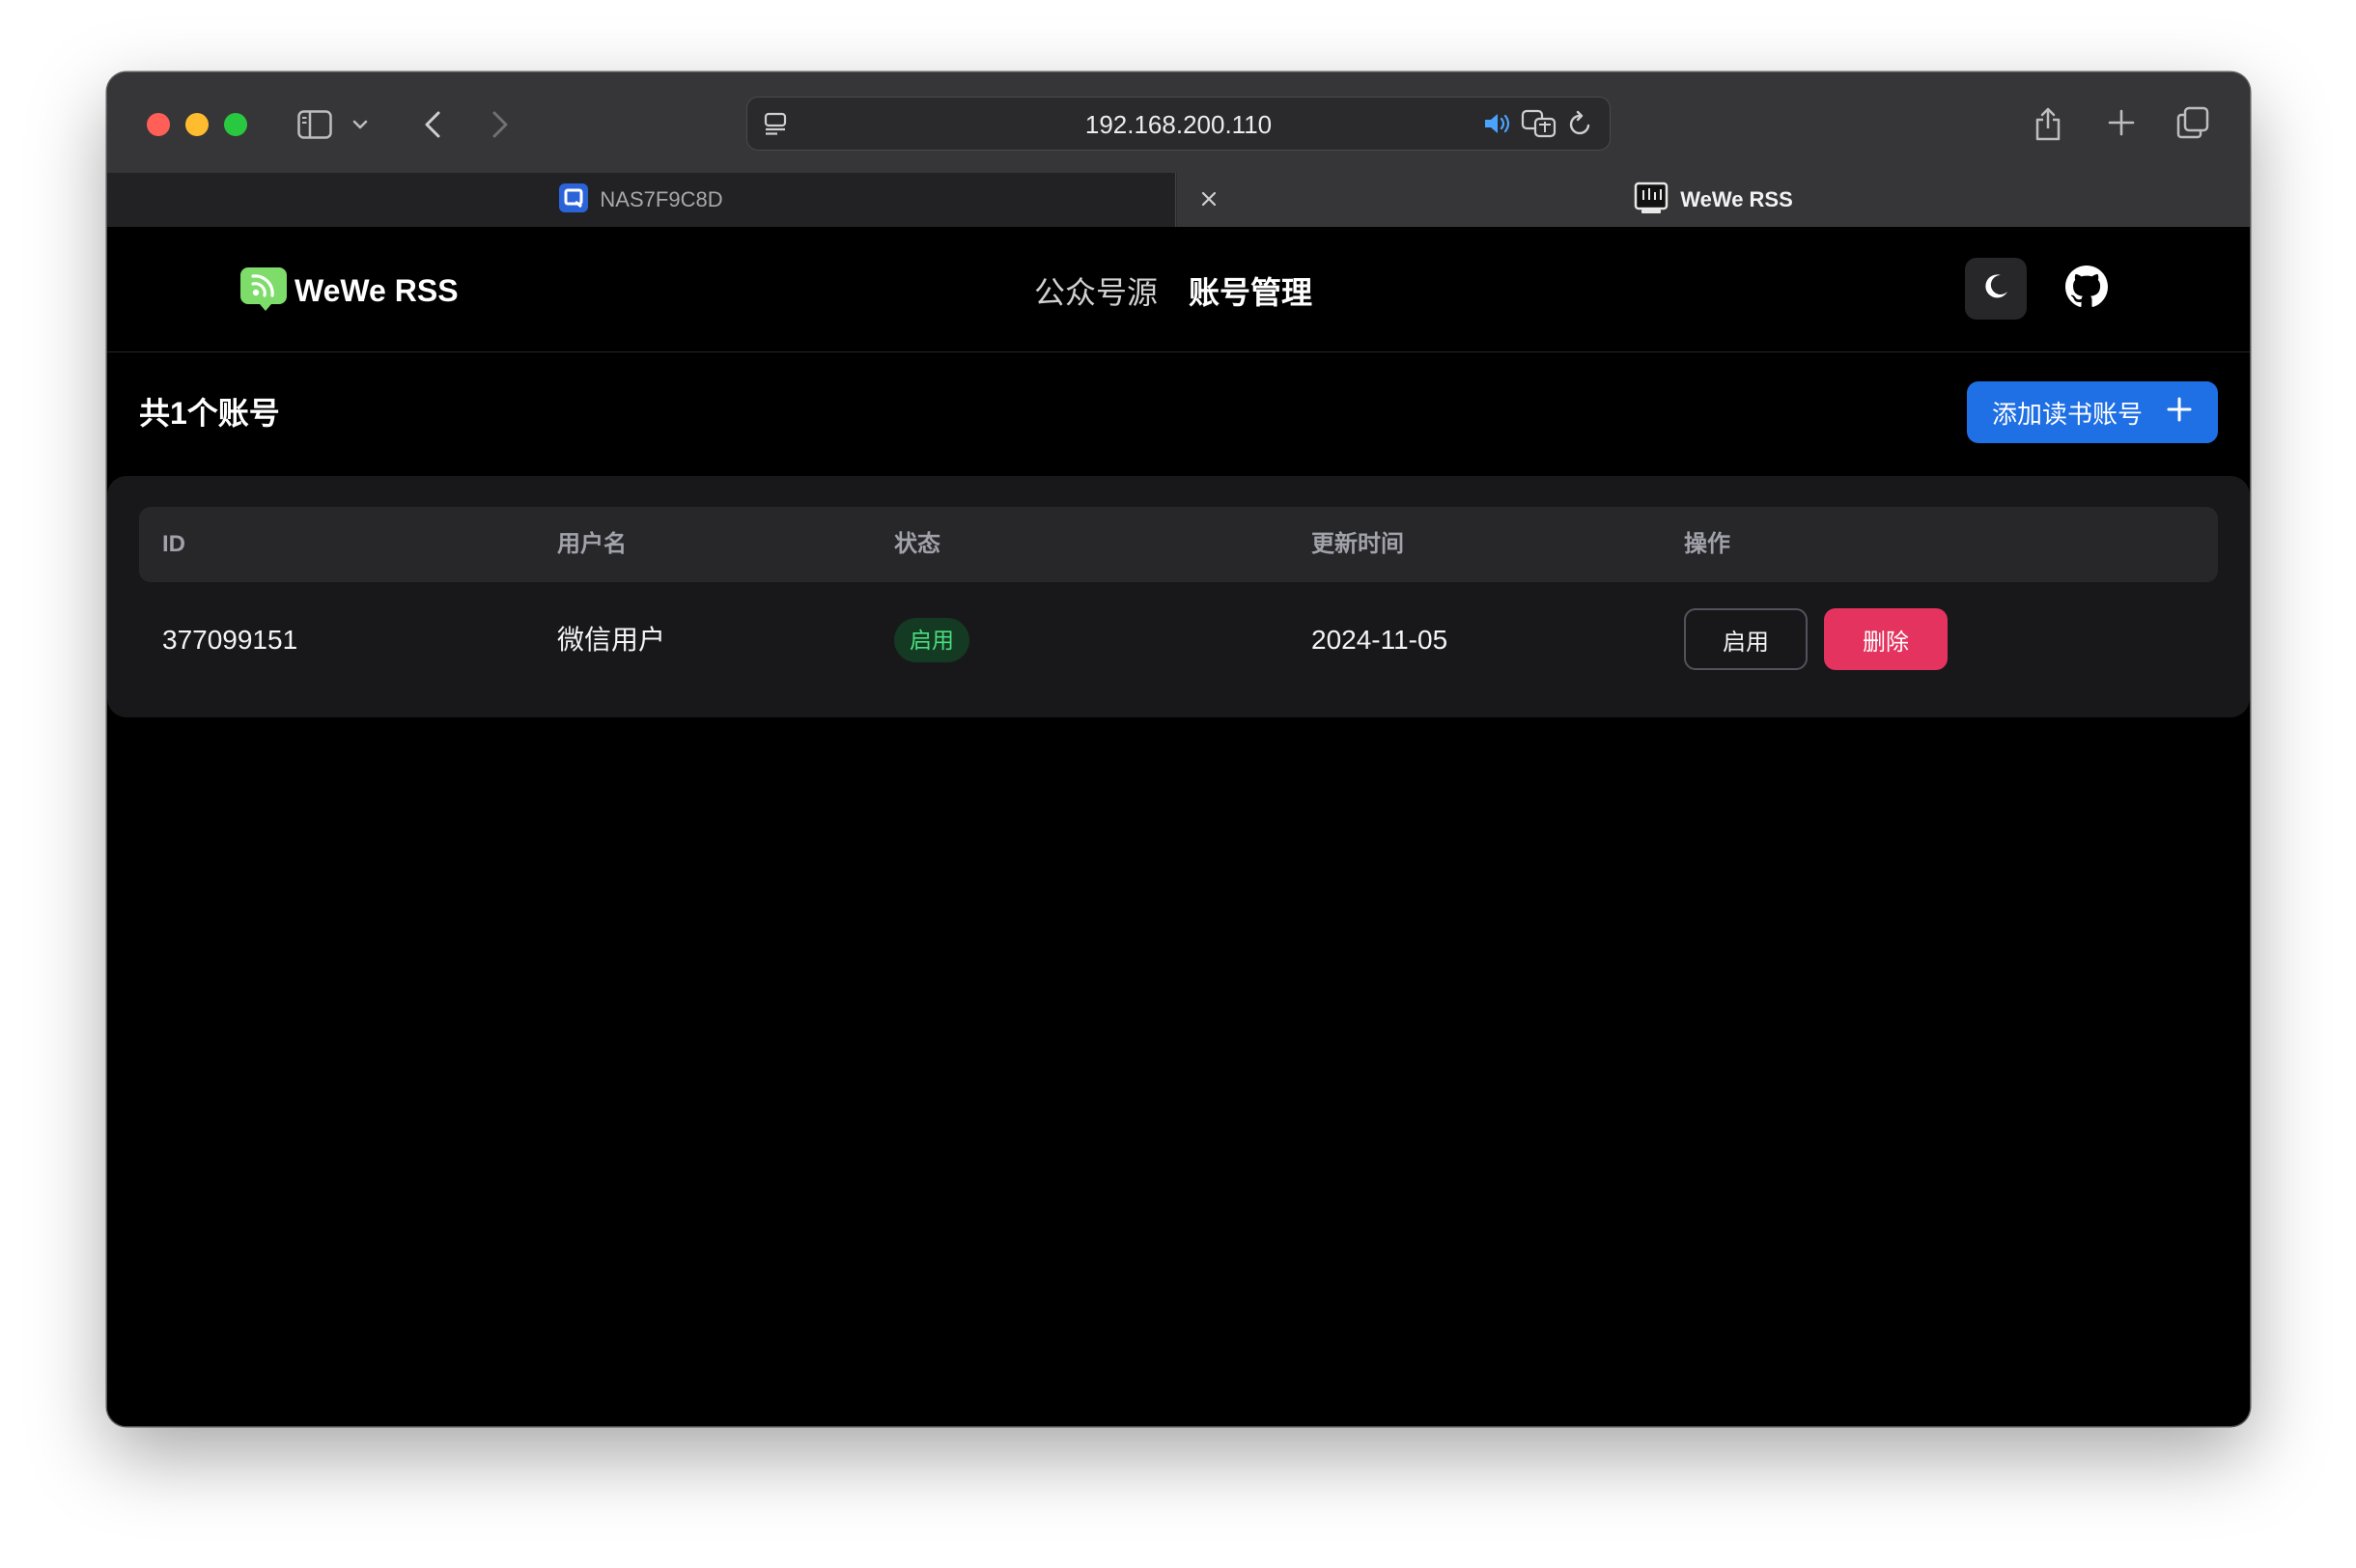 The height and width of the screenshot is (1568, 2356). I want to click on chevron-down-icon, so click(360, 125).